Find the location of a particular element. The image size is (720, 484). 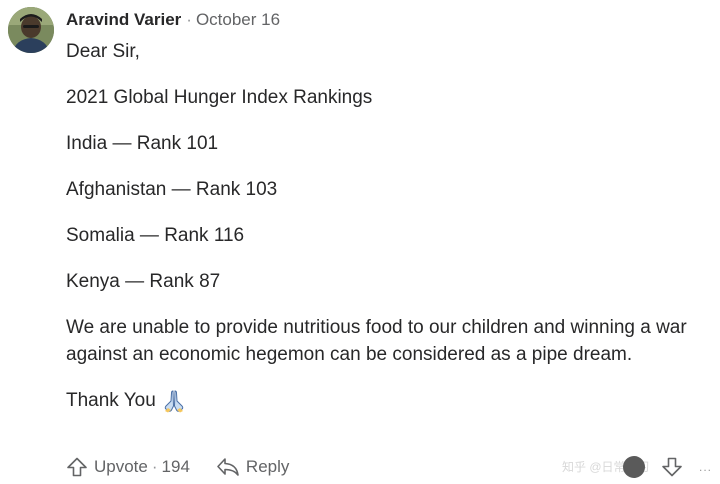

upvote-count: 194 is located at coordinates (175, 466).